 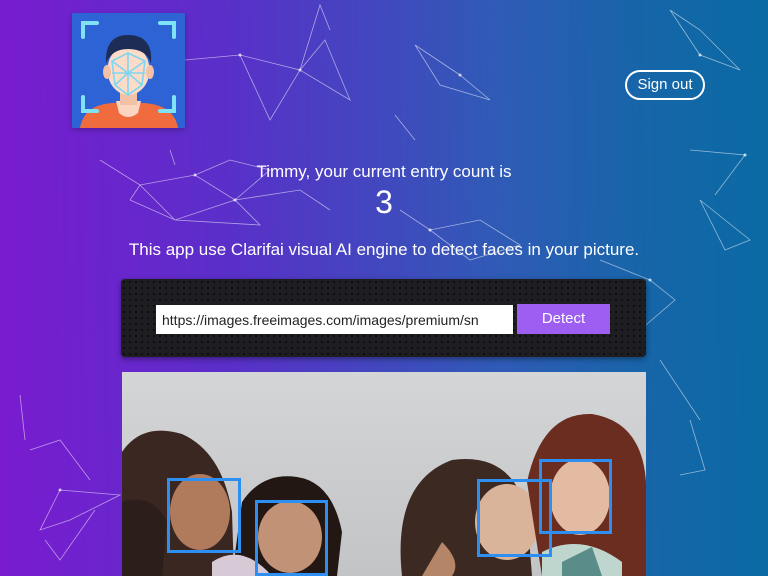 What do you see at coordinates (384, 171) in the screenshot?
I see `entry-count-message: Timmy, your current entry count is` at bounding box center [384, 171].